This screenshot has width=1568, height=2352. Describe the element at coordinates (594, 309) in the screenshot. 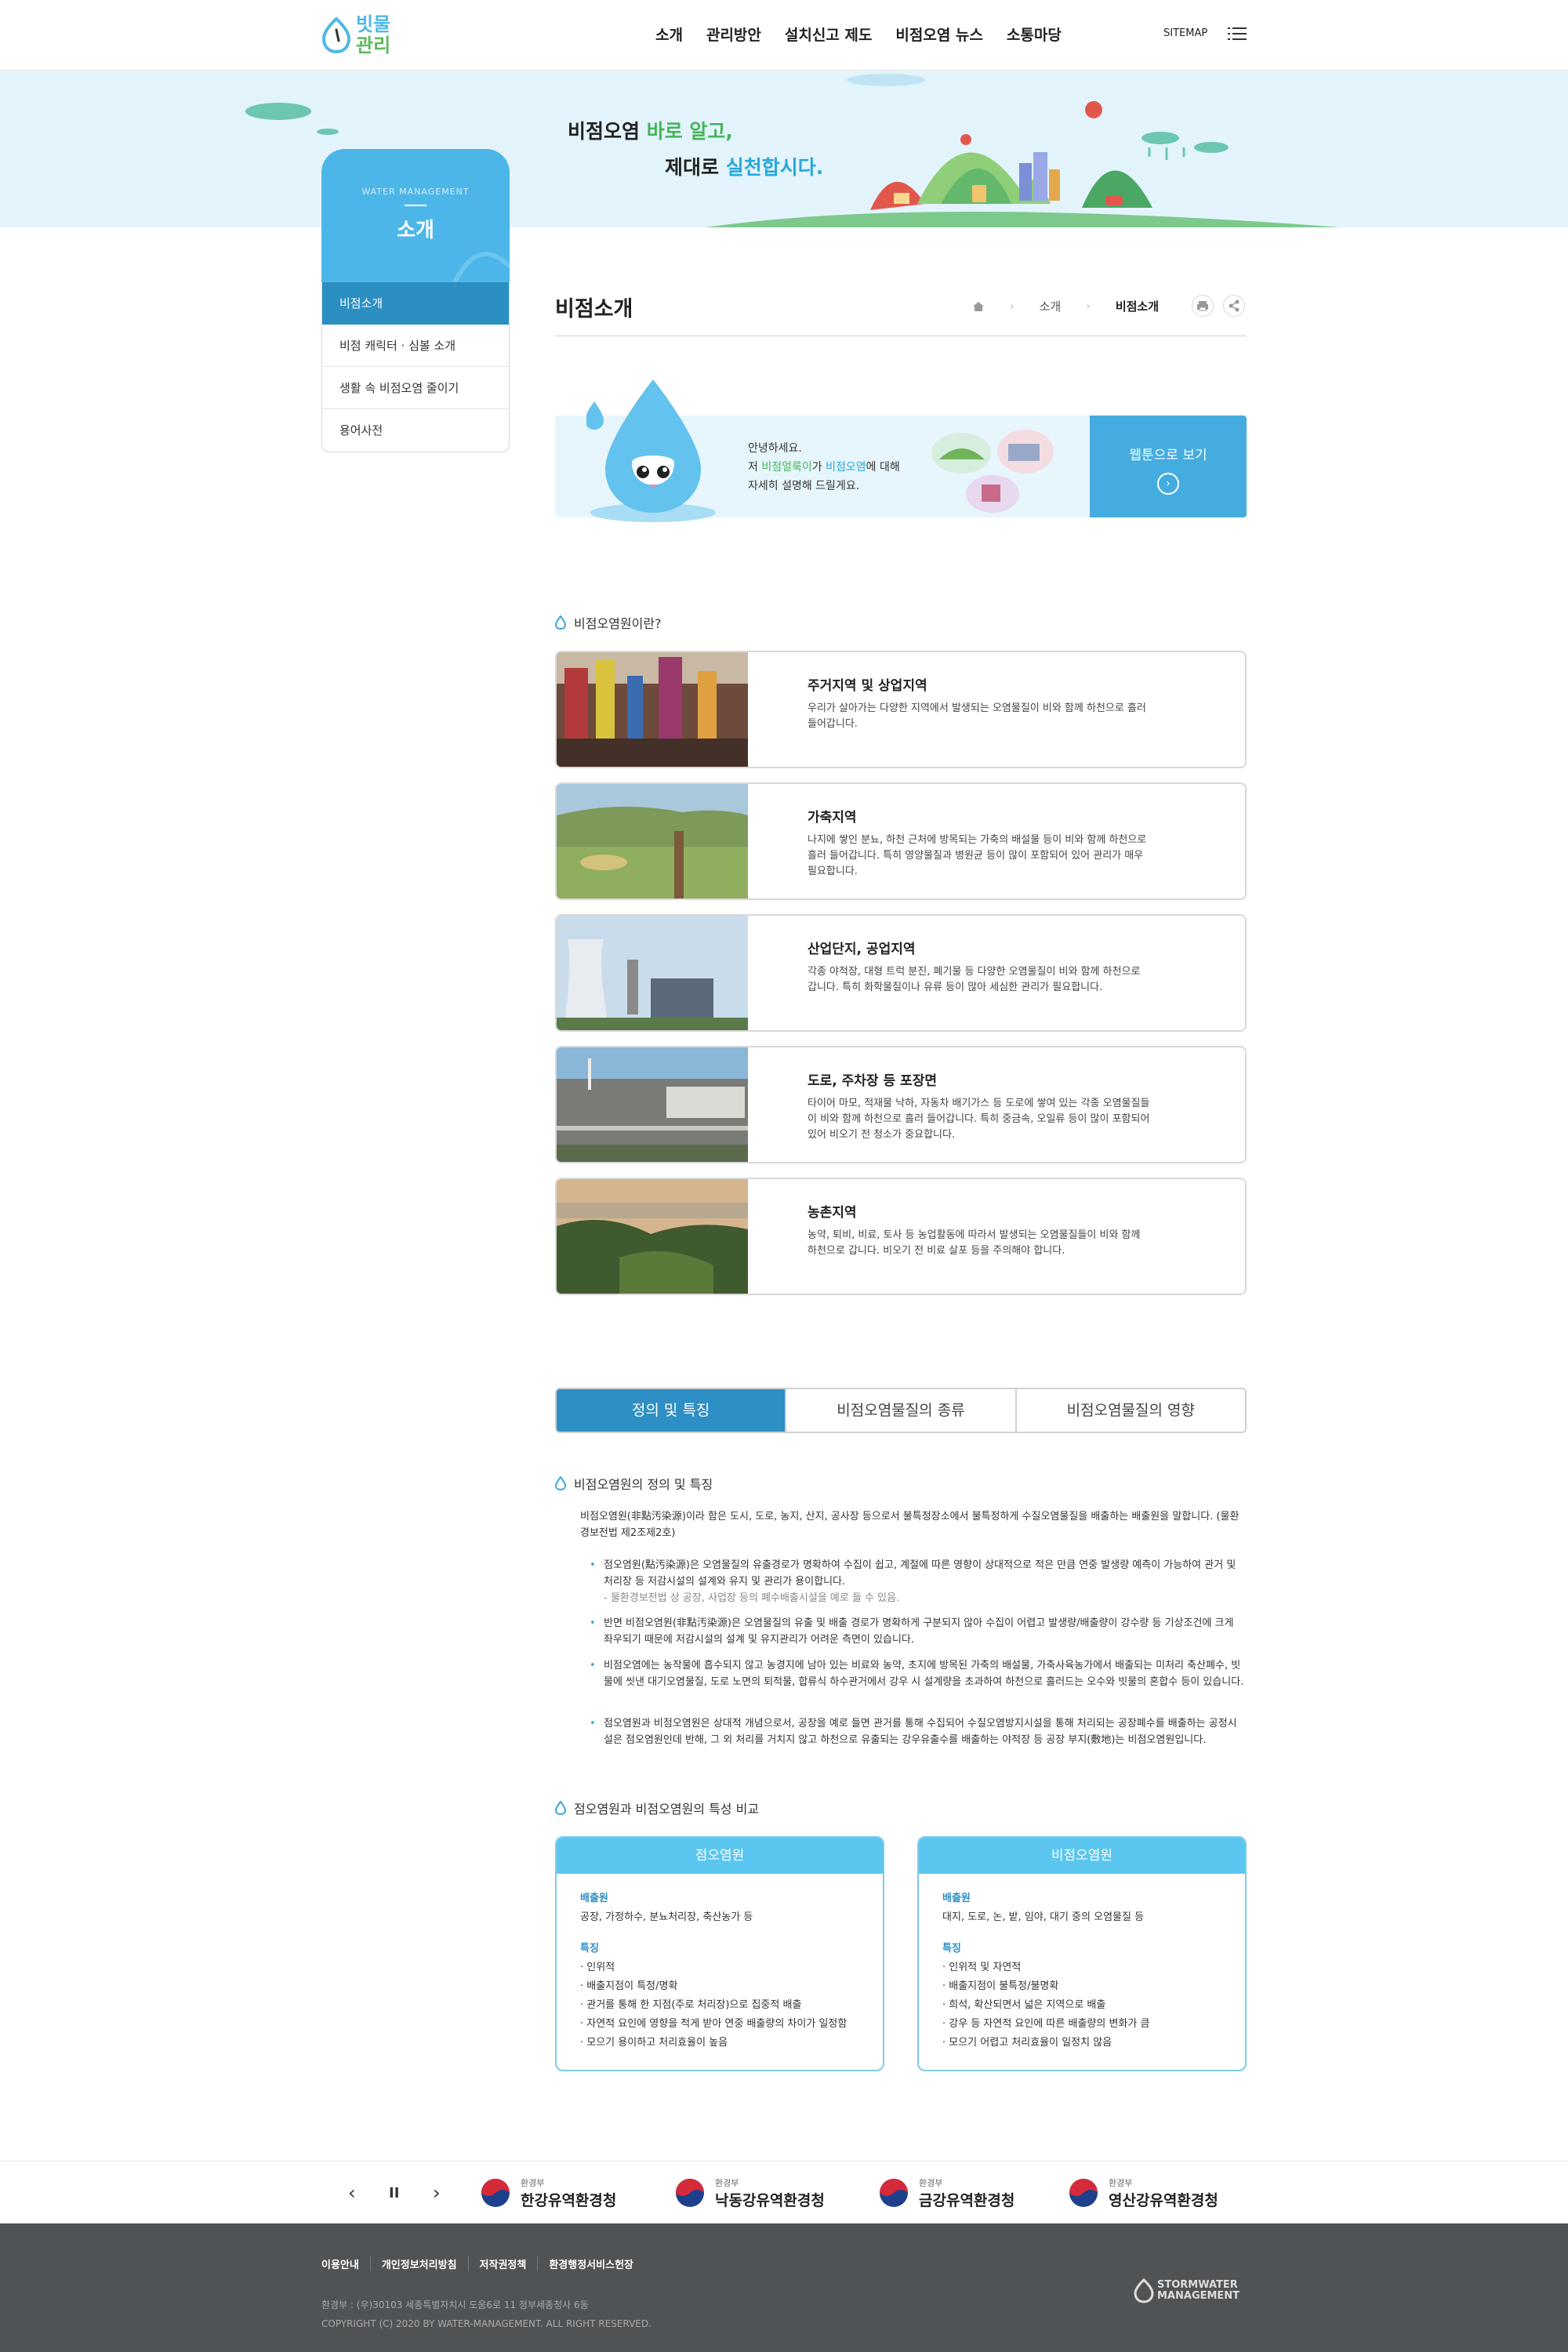

I see `page-title: 비점소개` at that location.